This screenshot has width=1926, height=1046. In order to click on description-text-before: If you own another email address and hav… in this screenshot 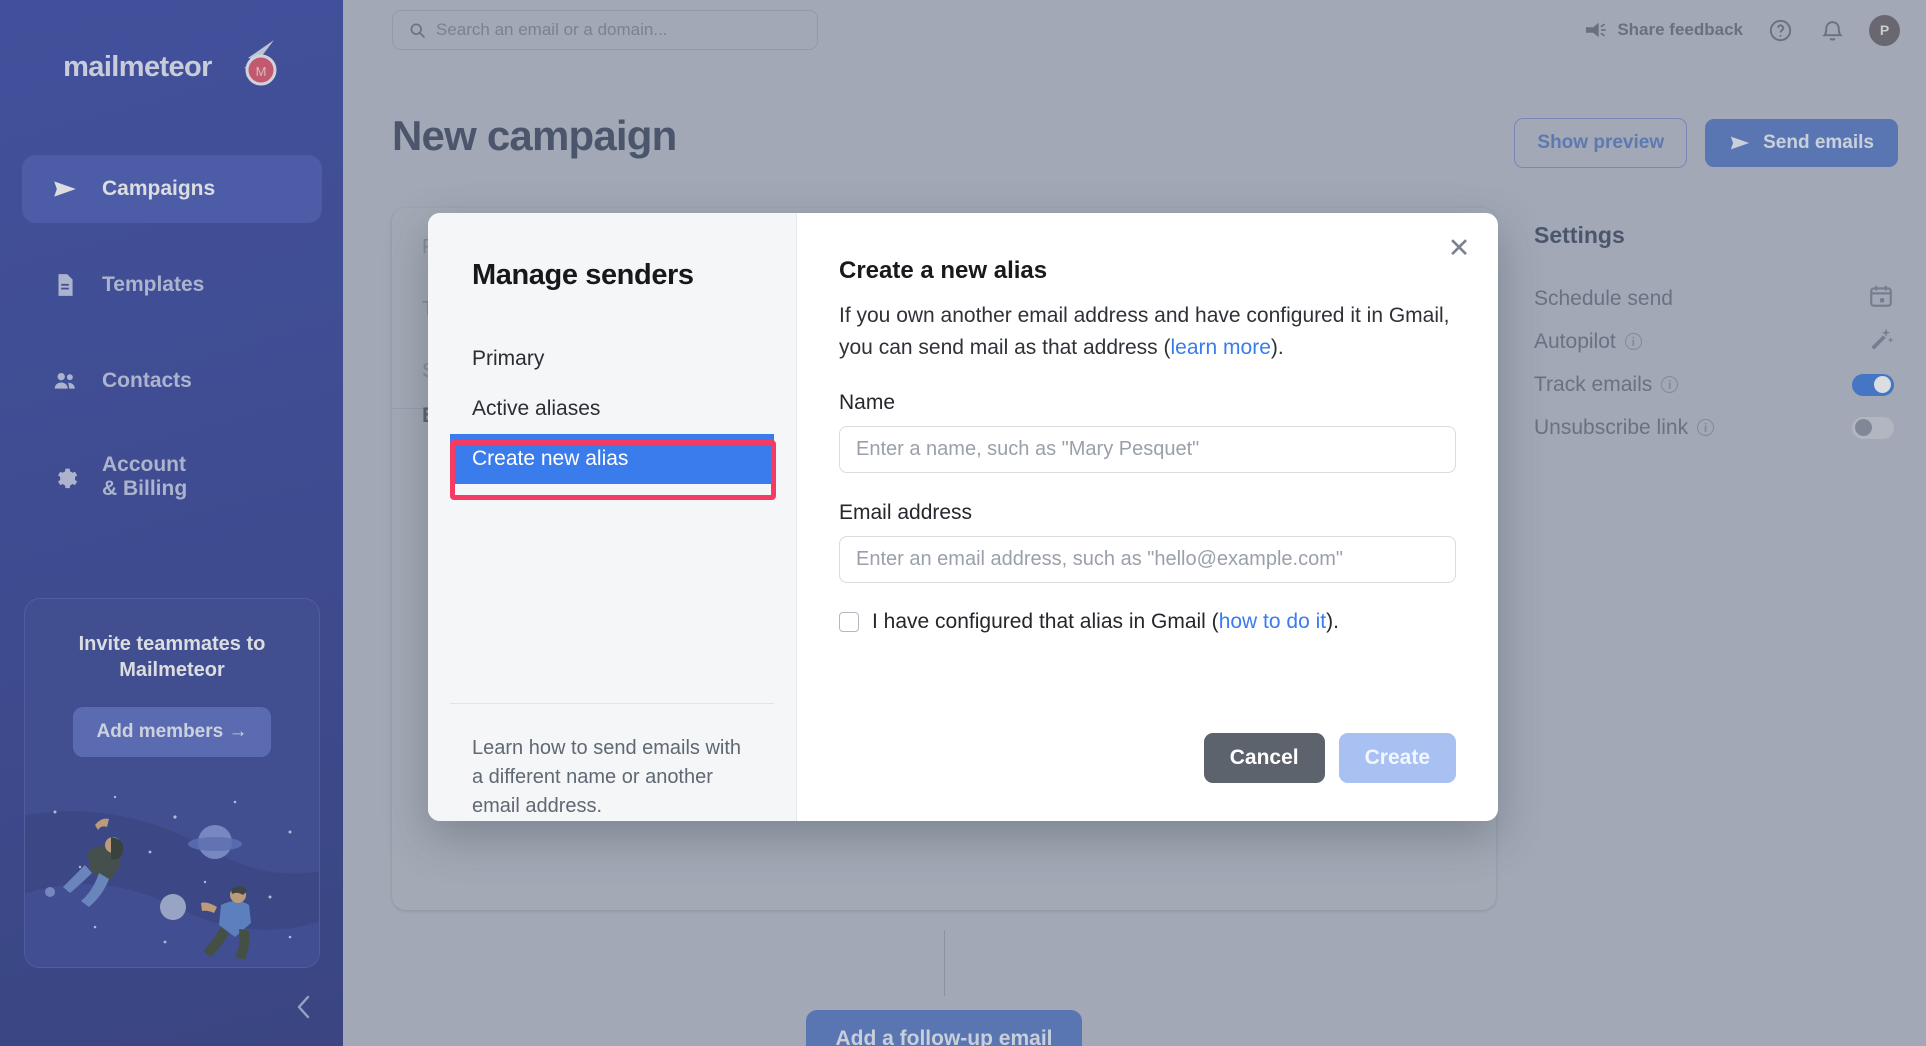, I will do `click(1144, 331)`.